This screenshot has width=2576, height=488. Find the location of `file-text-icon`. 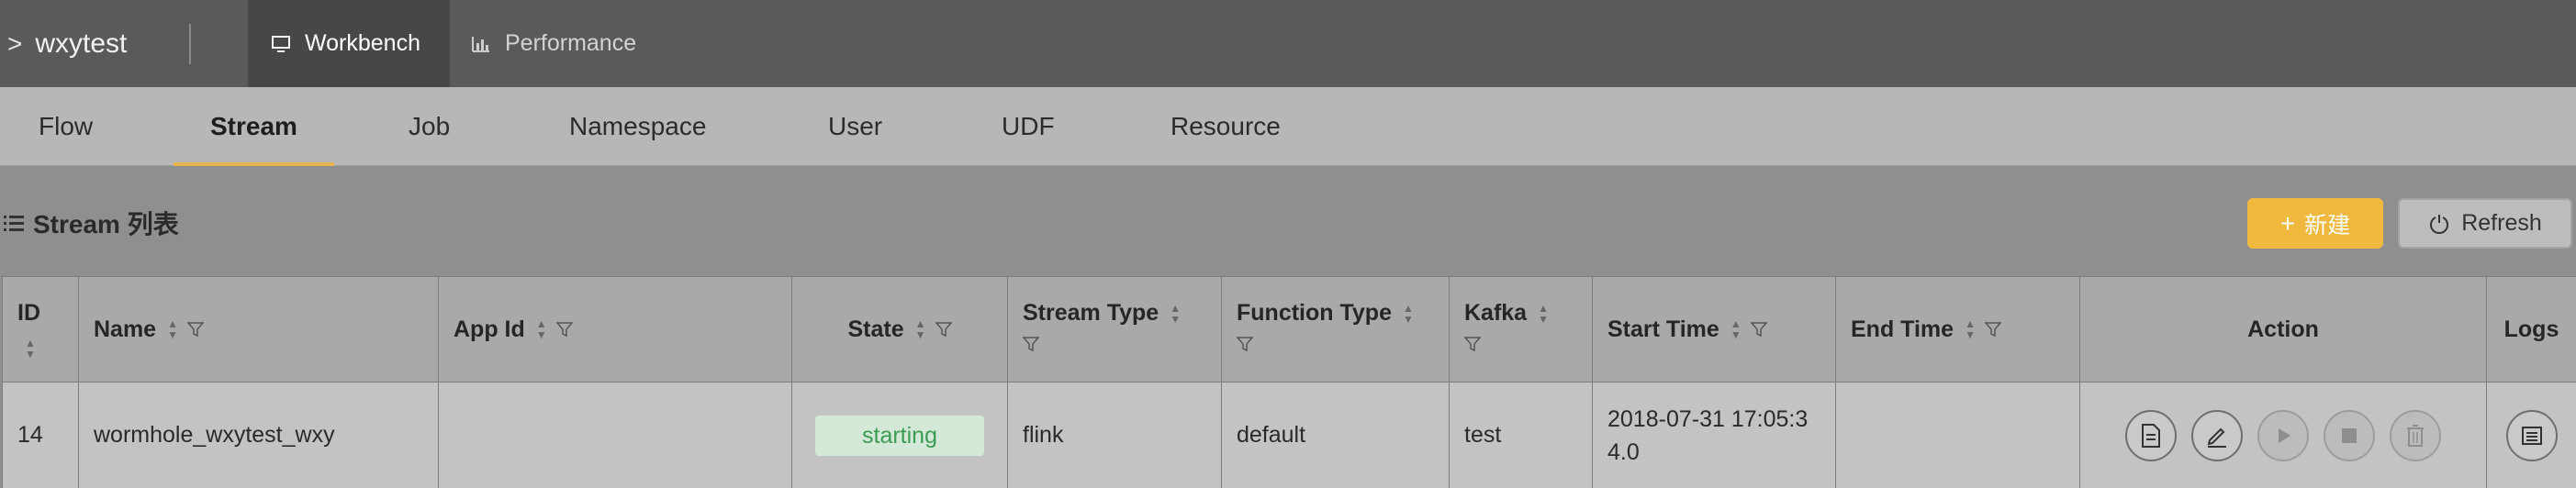

file-text-icon is located at coordinates (2151, 435).